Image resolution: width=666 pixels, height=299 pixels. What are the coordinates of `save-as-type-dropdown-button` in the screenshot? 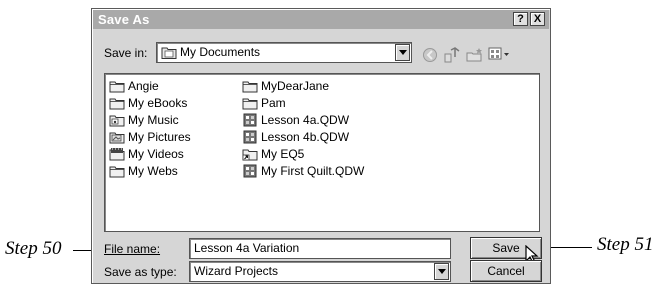 It's located at (441, 271).